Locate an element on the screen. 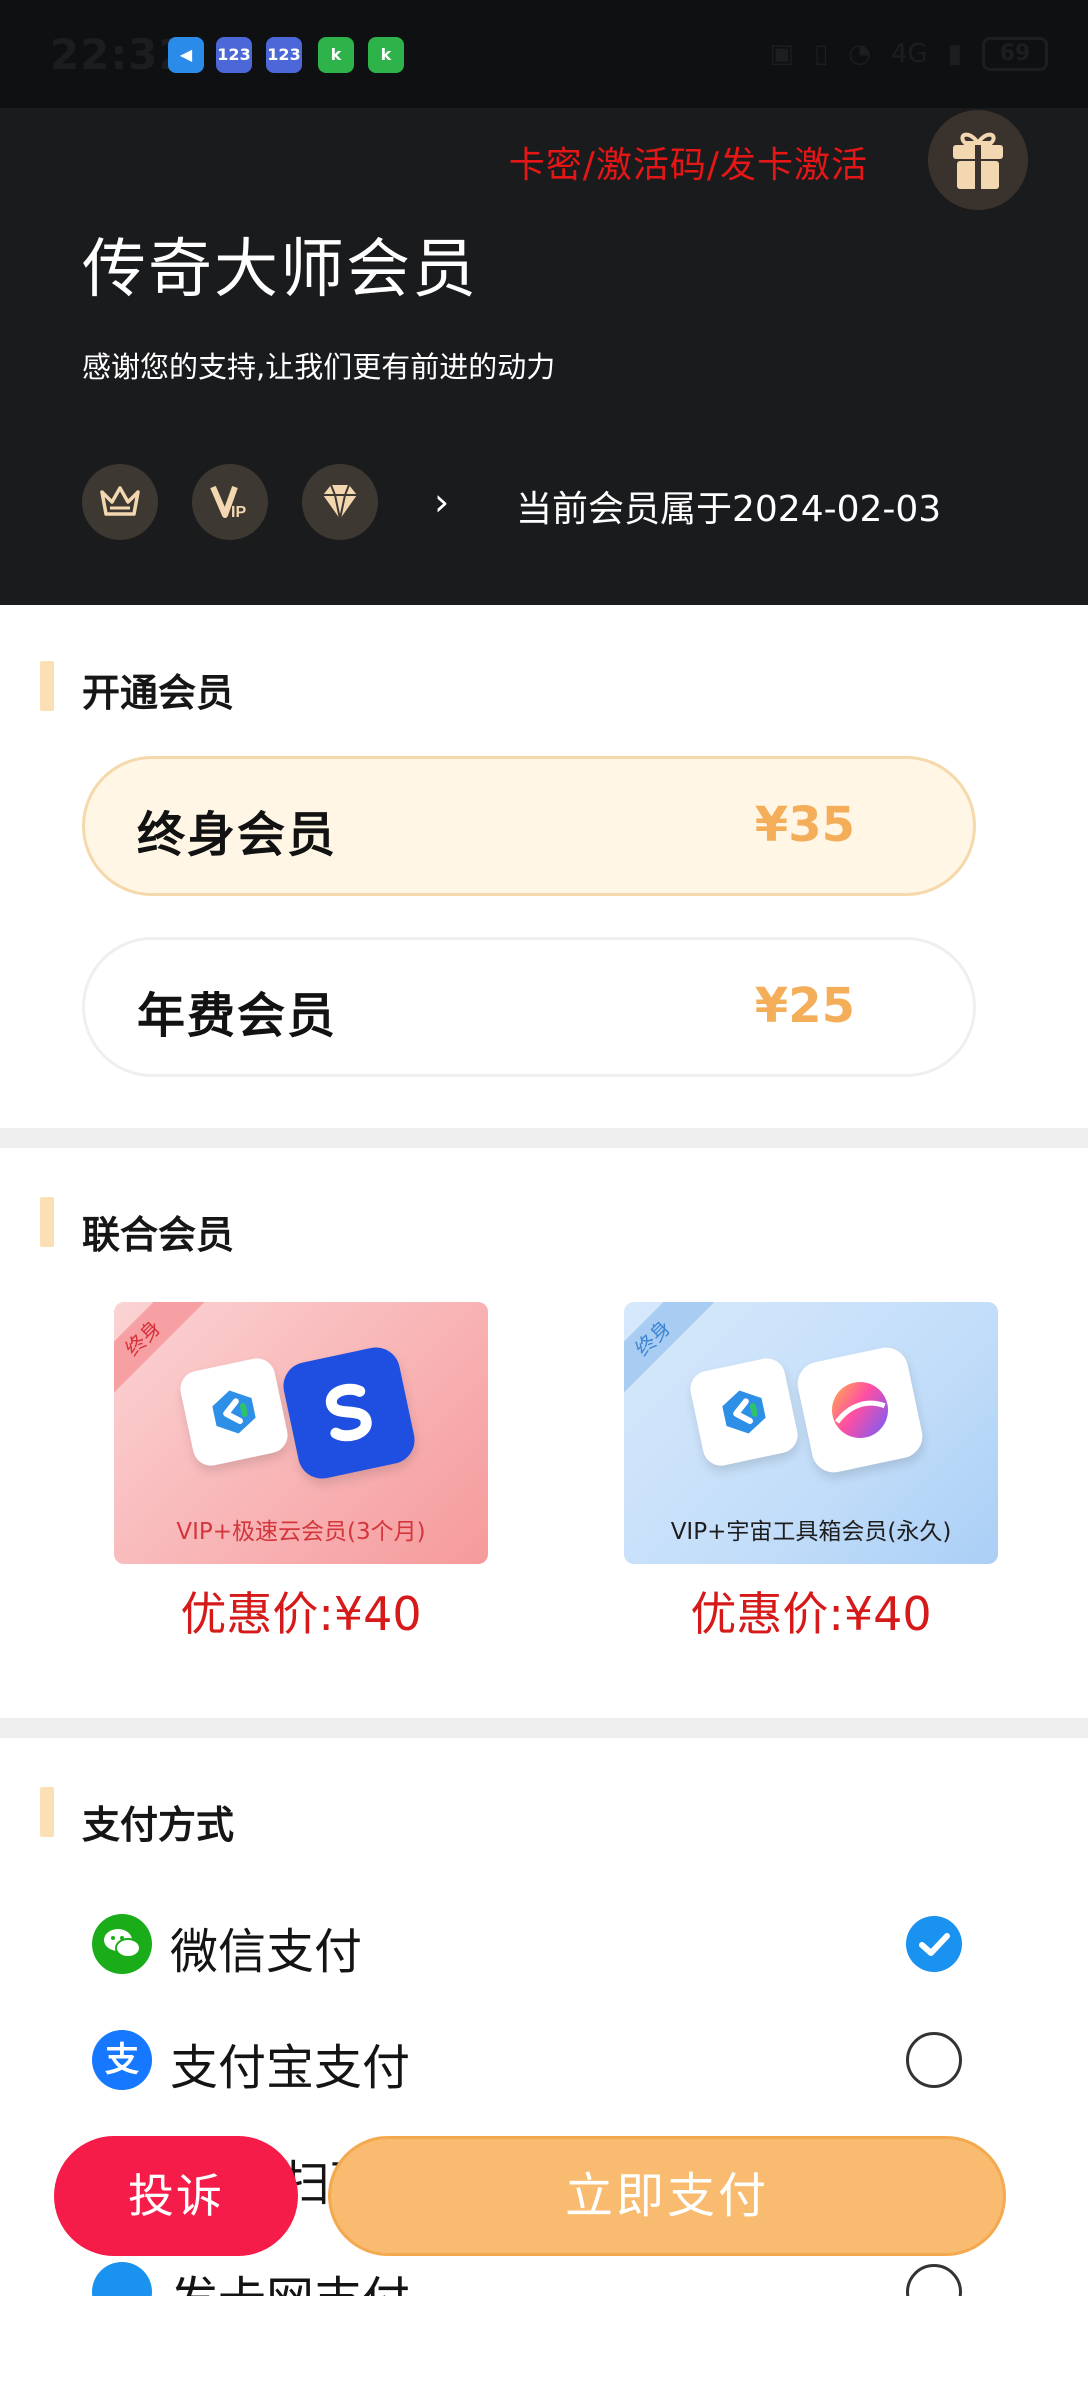  speedcloud-s-icon is located at coordinates (348, 1412).